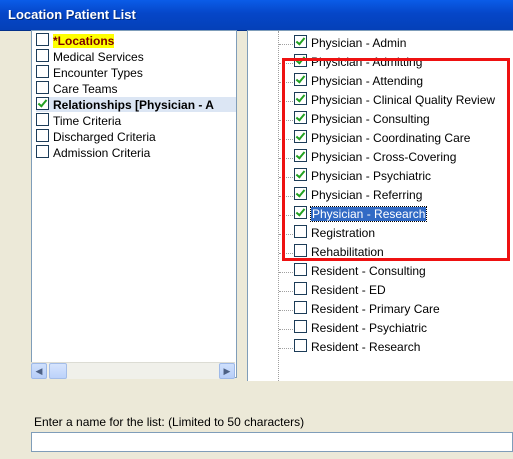 This screenshot has width=513, height=459. I want to click on criteria-item-label: Care Teams, so click(85, 88).